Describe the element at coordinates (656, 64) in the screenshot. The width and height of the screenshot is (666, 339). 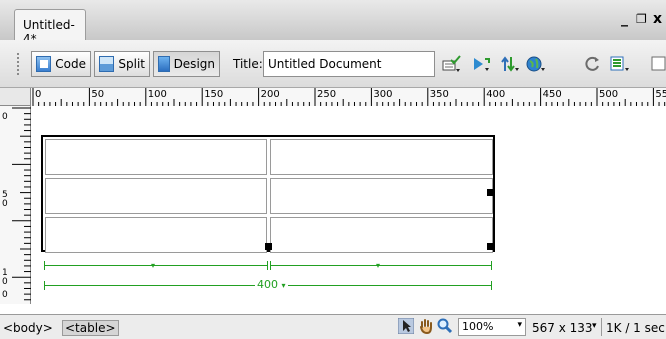
I see `visual-aids-icon` at that location.